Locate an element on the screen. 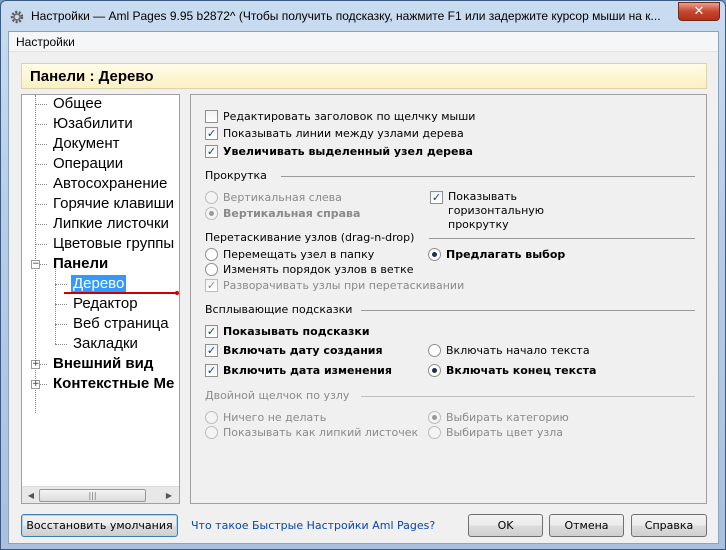  tree-item-appearance: Внешний вид is located at coordinates (103, 363).